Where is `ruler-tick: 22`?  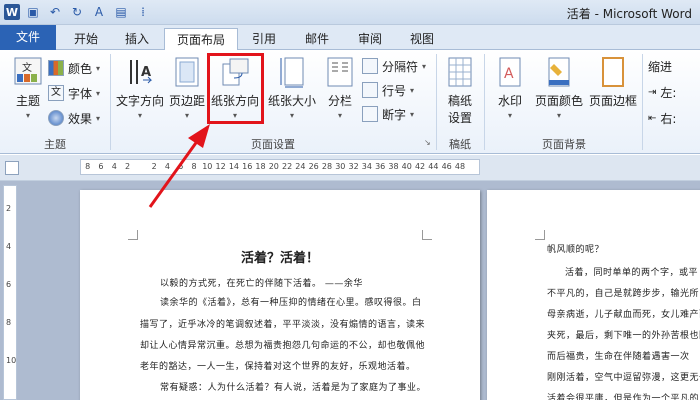
ruler-tick: 22 is located at coordinates (287, 166).